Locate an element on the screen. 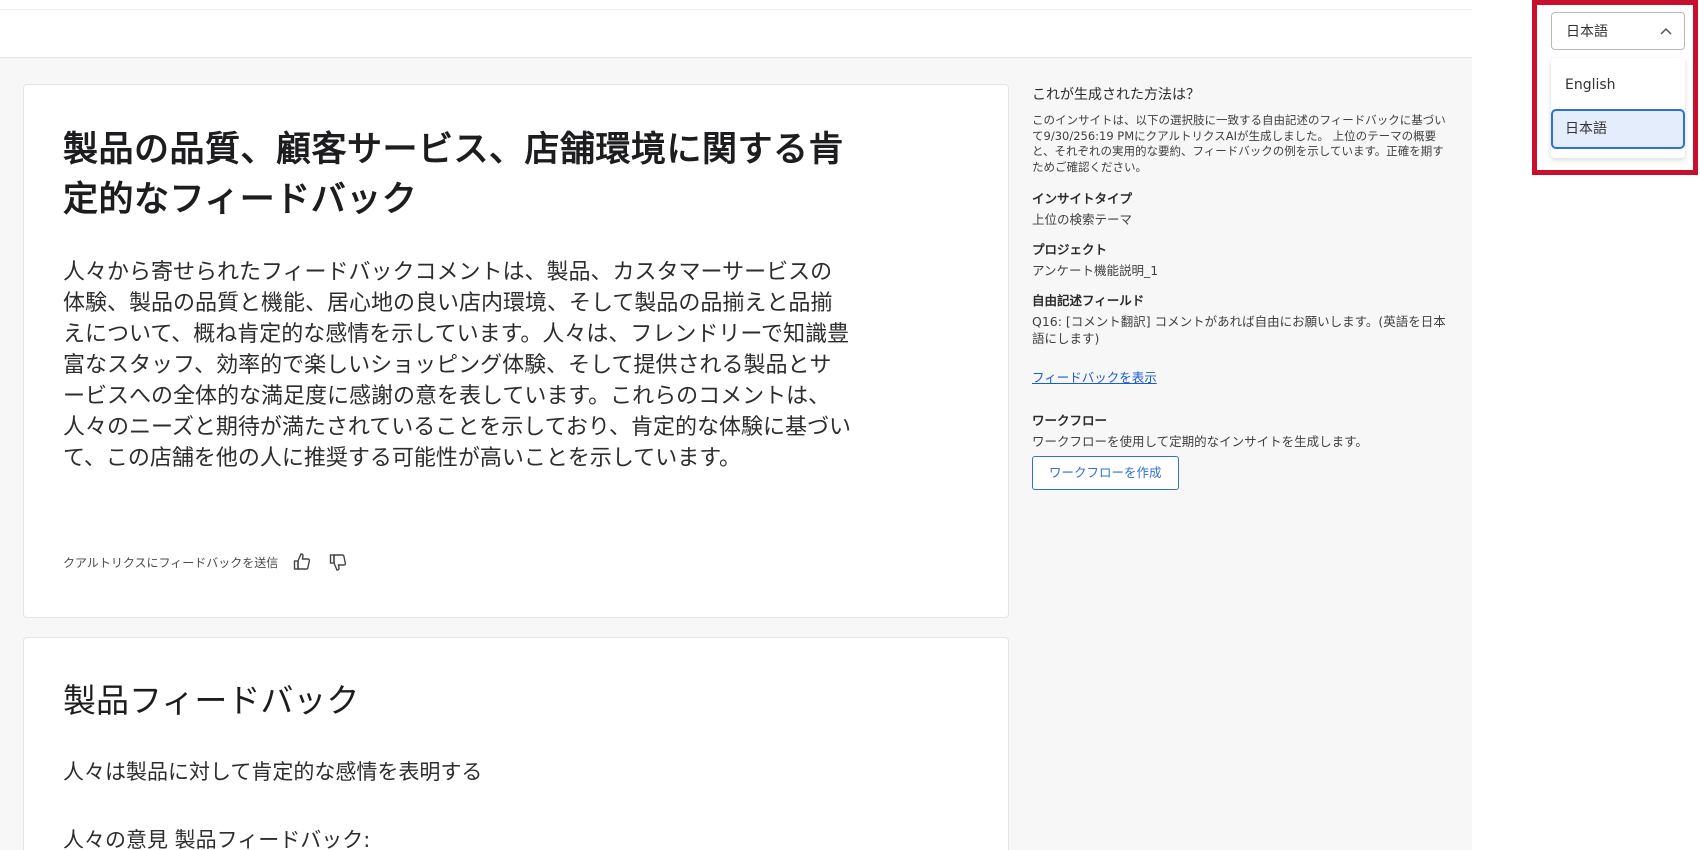  workflow-description: ワークフローを使用して定期的なインサイトを生成します。 is located at coordinates (1200, 441).